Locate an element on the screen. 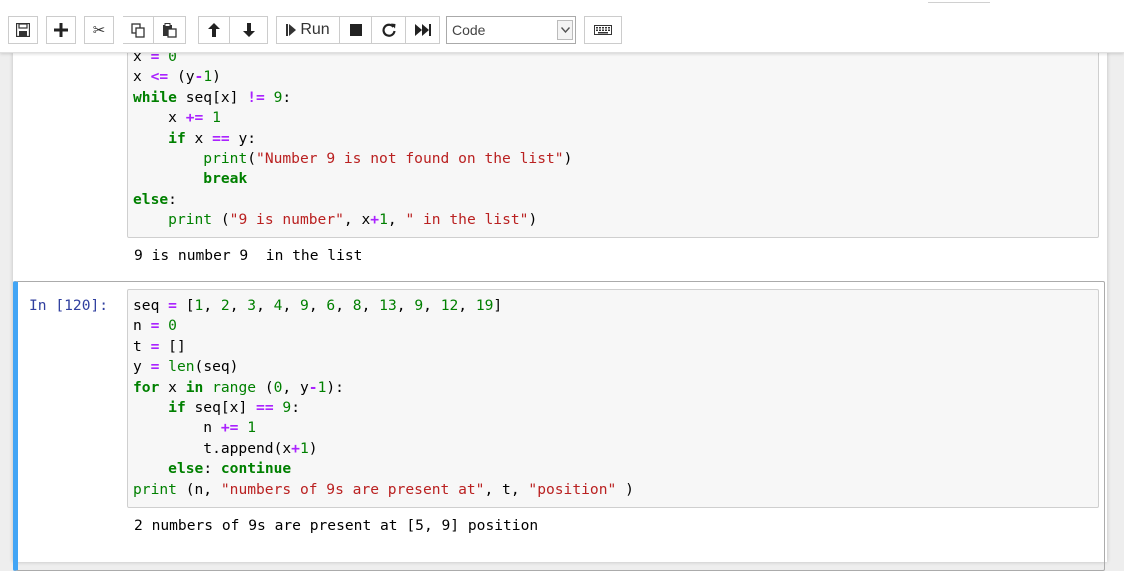 The height and width of the screenshot is (571, 1124). code-token: 2 is located at coordinates (225, 305).